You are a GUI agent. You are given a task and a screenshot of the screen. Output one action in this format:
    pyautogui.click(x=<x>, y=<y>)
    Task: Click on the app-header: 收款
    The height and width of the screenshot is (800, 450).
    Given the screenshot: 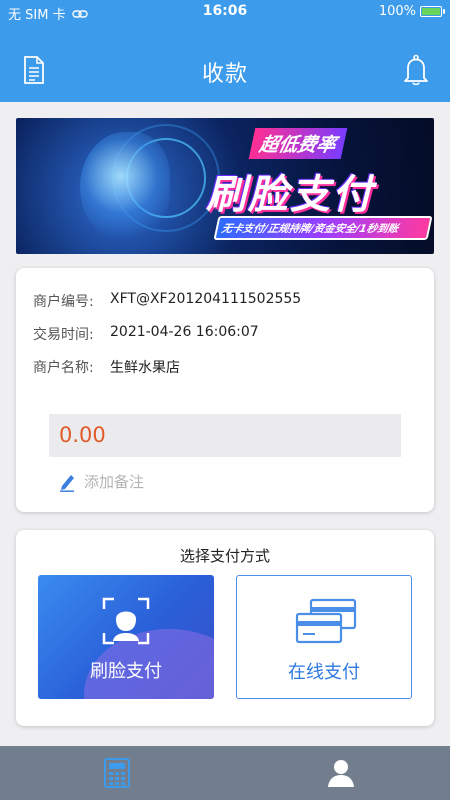 What is the action you would take?
    pyautogui.click(x=225, y=63)
    